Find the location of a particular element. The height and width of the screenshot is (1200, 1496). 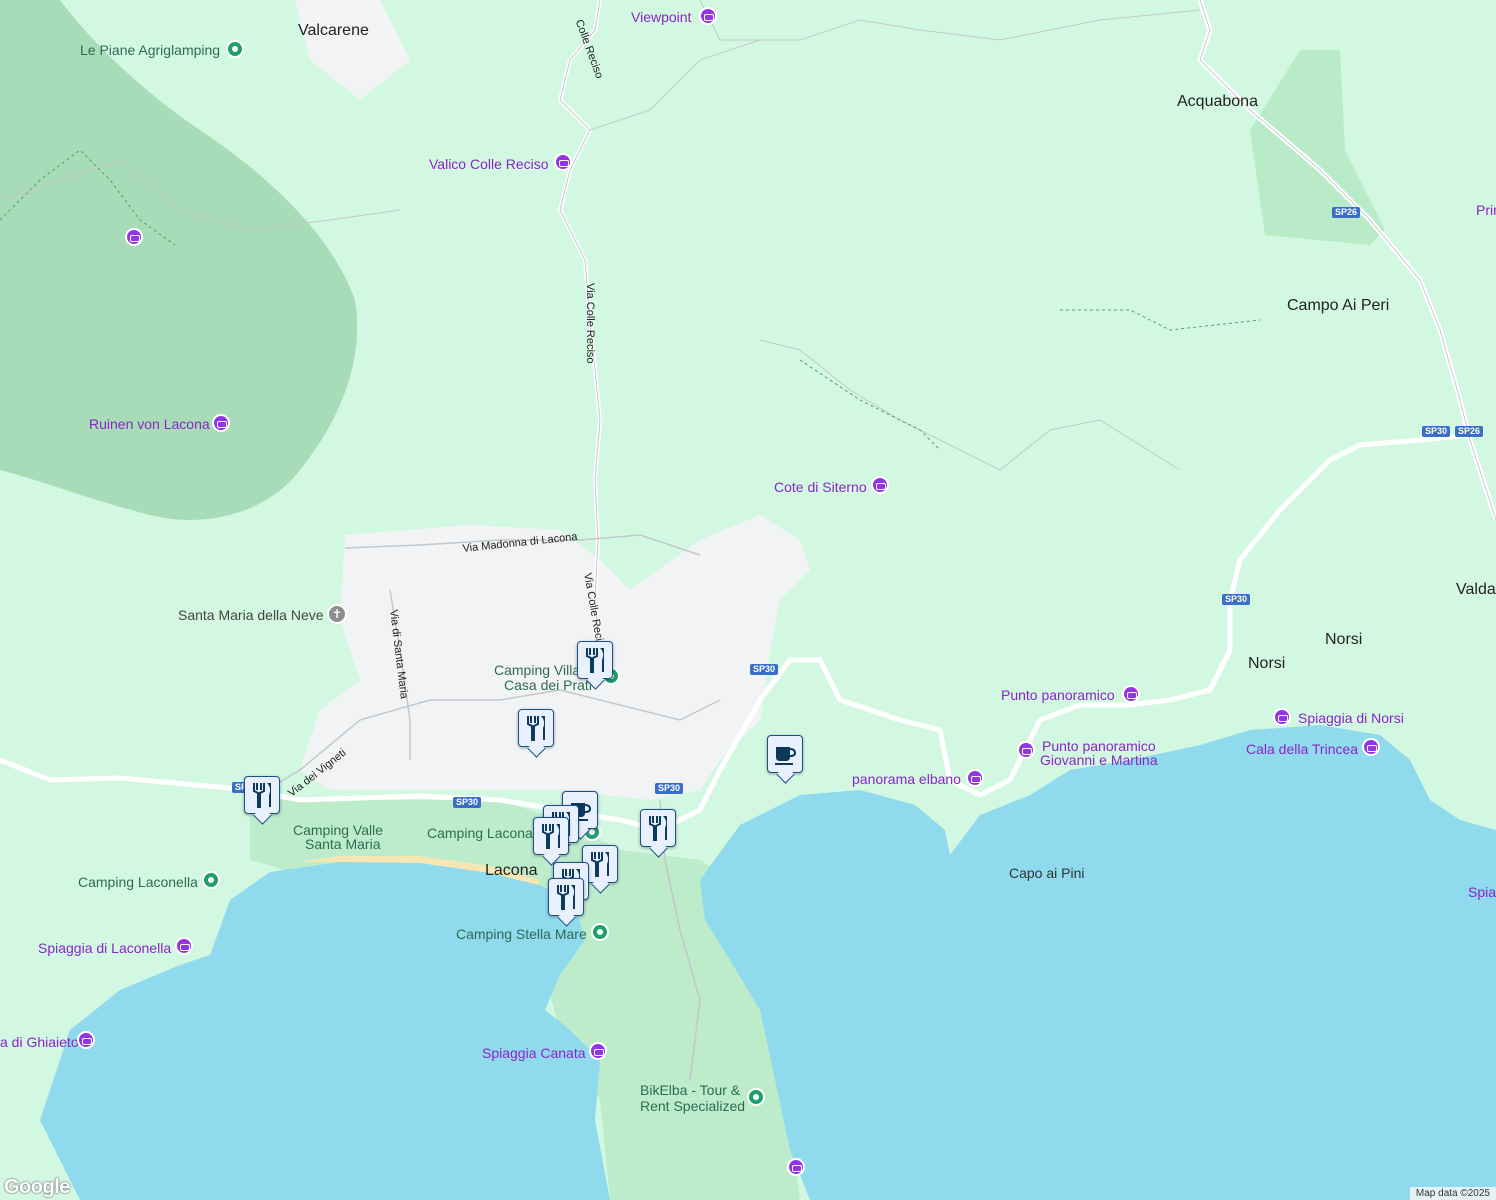

poi-label-laconella-beach: Spiaggia di Laconella is located at coordinates (104, 948).